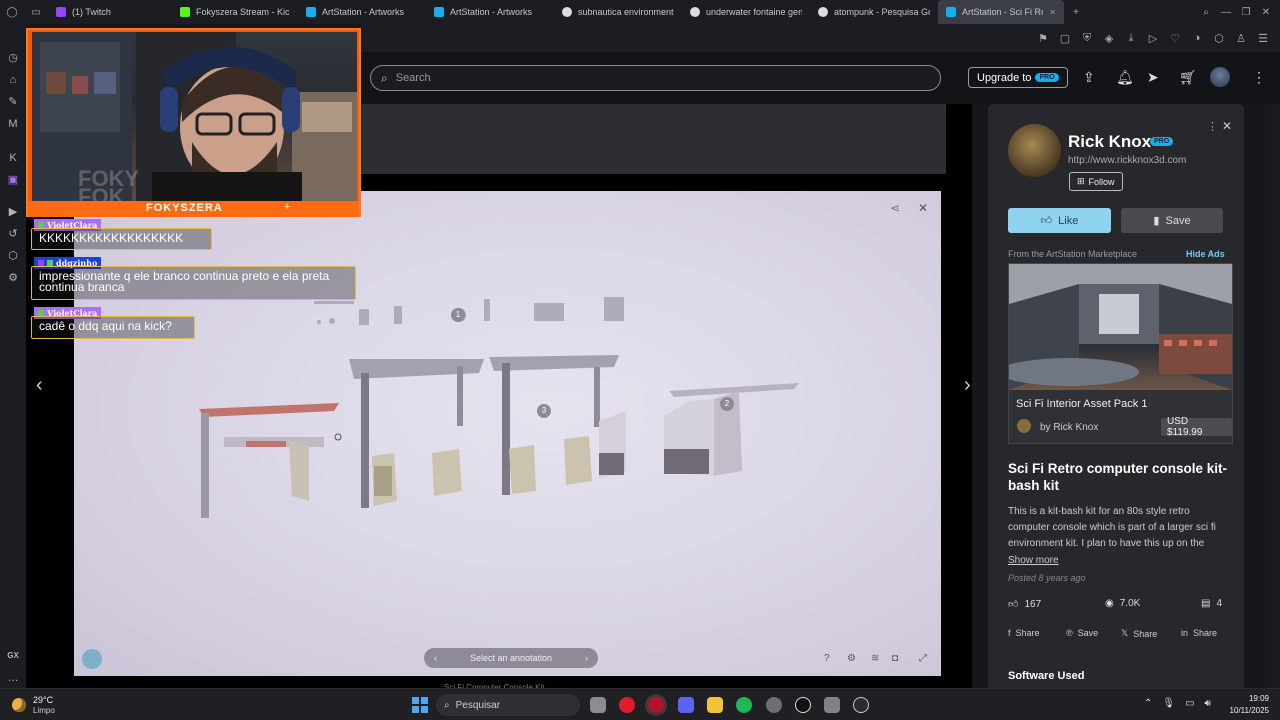 This screenshot has height=720, width=1280. Describe the element at coordinates (1241, 38) in the screenshot. I see `profile-icon: ♙` at that location.